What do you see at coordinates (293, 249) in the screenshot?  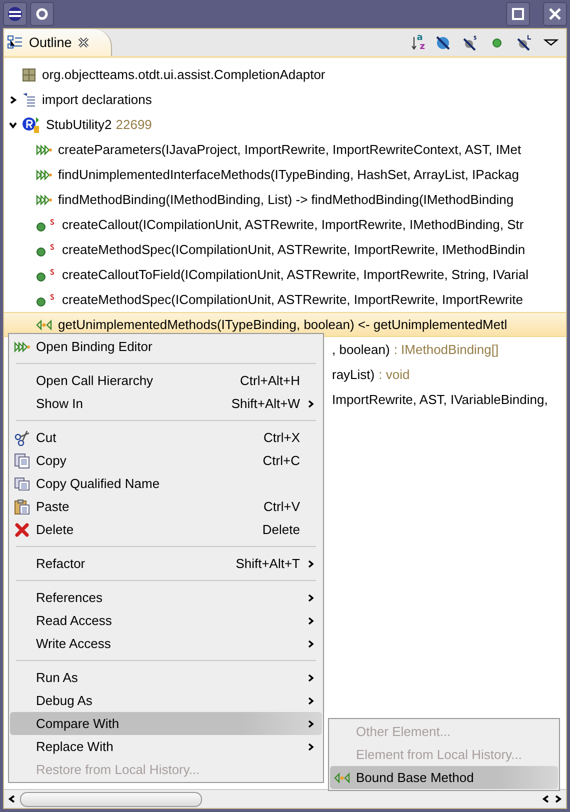 I see `tree-item-label: createMethodSpec(ICompilationUnit, ASTRewrite, ImportRewrite, IMethodBindin` at bounding box center [293, 249].